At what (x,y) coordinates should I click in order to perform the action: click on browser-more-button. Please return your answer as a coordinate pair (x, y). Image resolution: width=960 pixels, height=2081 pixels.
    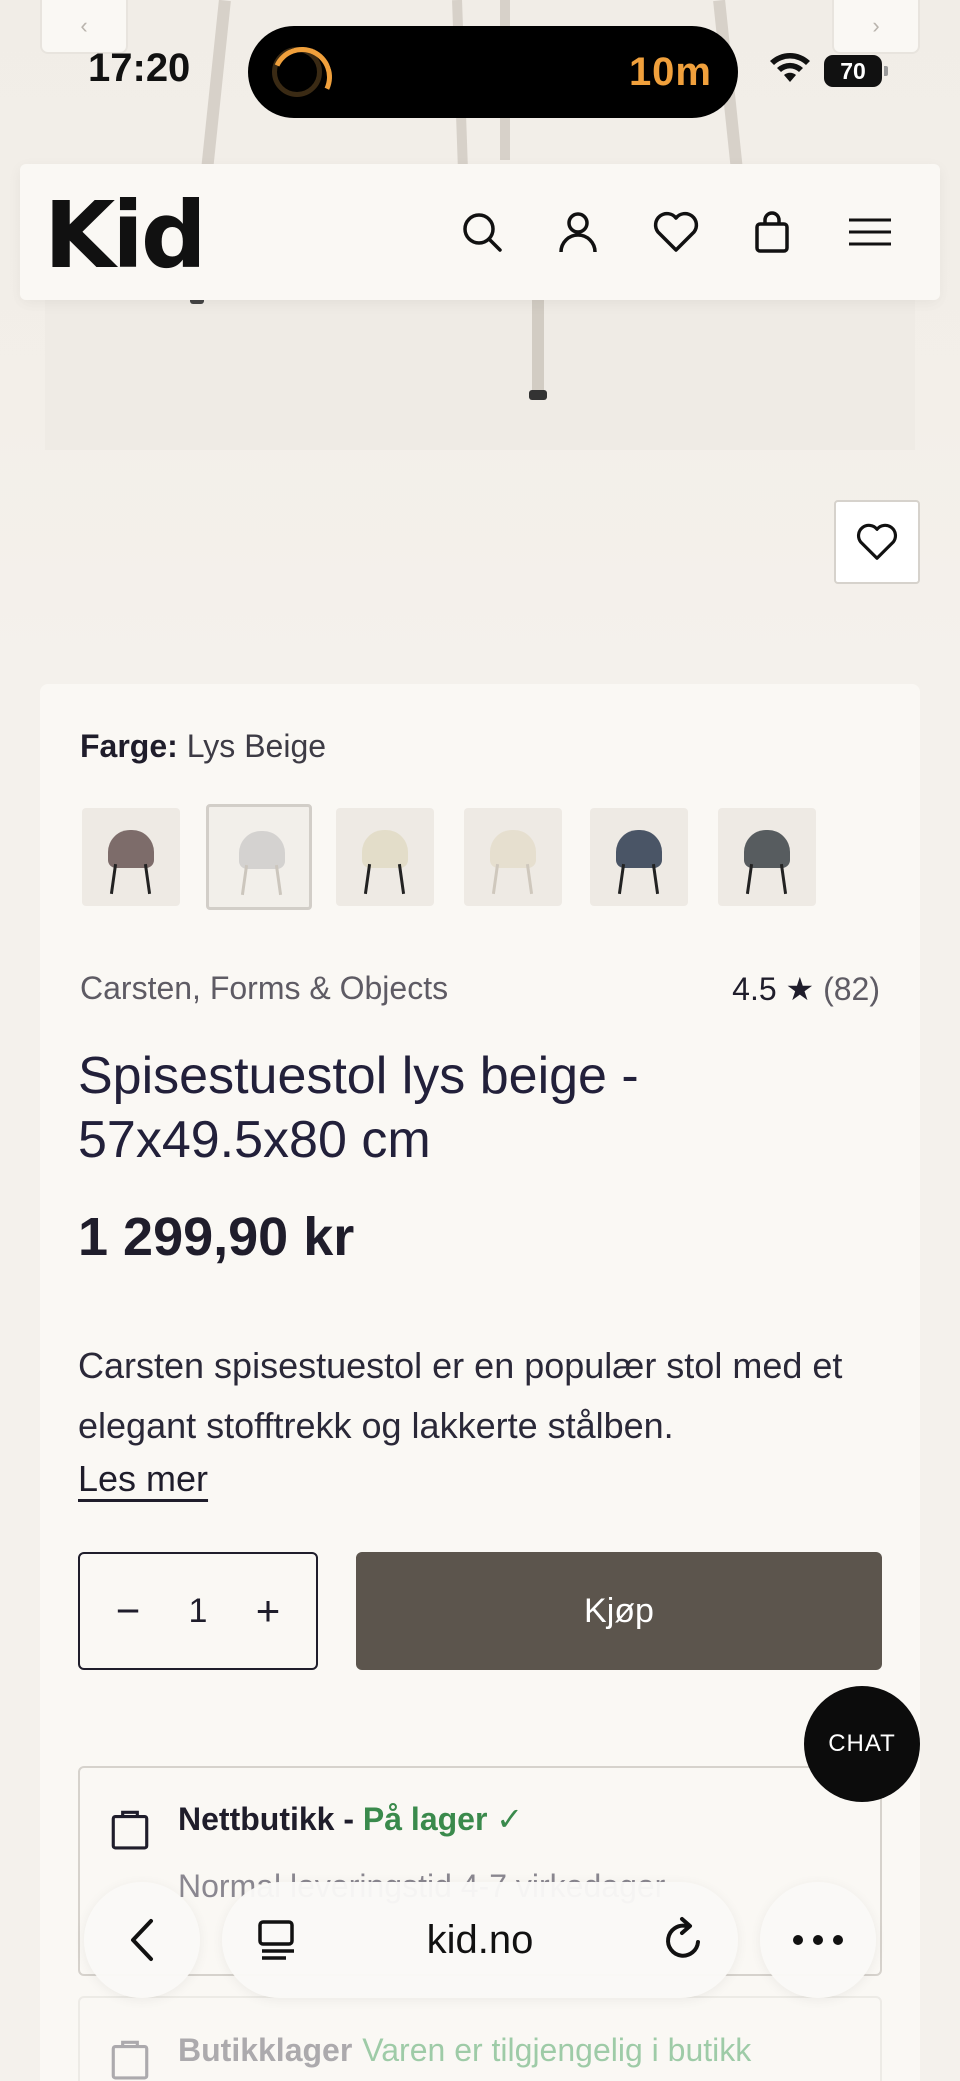
    Looking at the image, I should click on (818, 1940).